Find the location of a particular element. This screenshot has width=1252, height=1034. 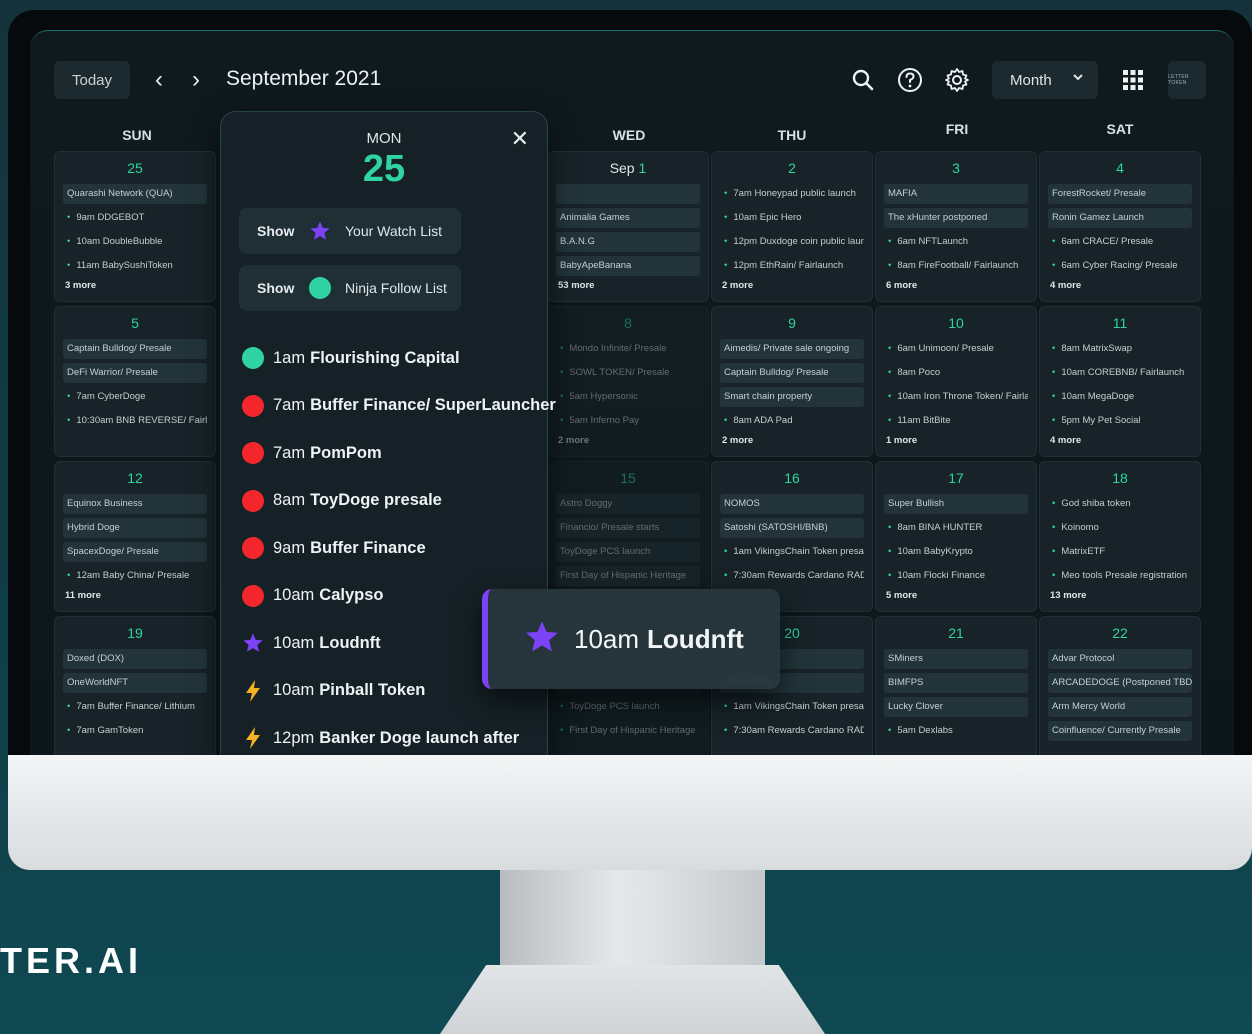

calendar-event: Financio/ Presale starts is located at coordinates (628, 528).